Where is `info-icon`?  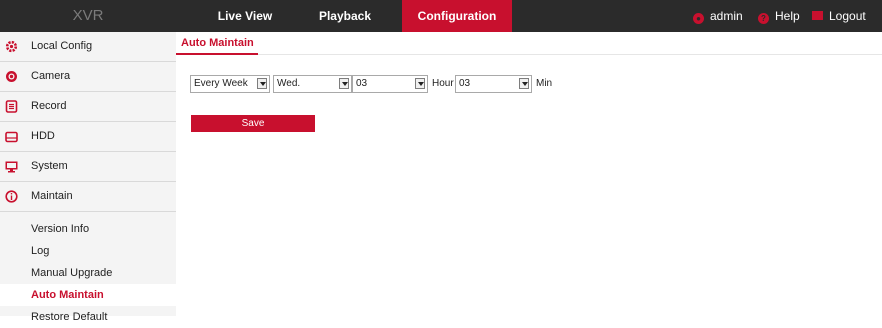 info-icon is located at coordinates (11, 196).